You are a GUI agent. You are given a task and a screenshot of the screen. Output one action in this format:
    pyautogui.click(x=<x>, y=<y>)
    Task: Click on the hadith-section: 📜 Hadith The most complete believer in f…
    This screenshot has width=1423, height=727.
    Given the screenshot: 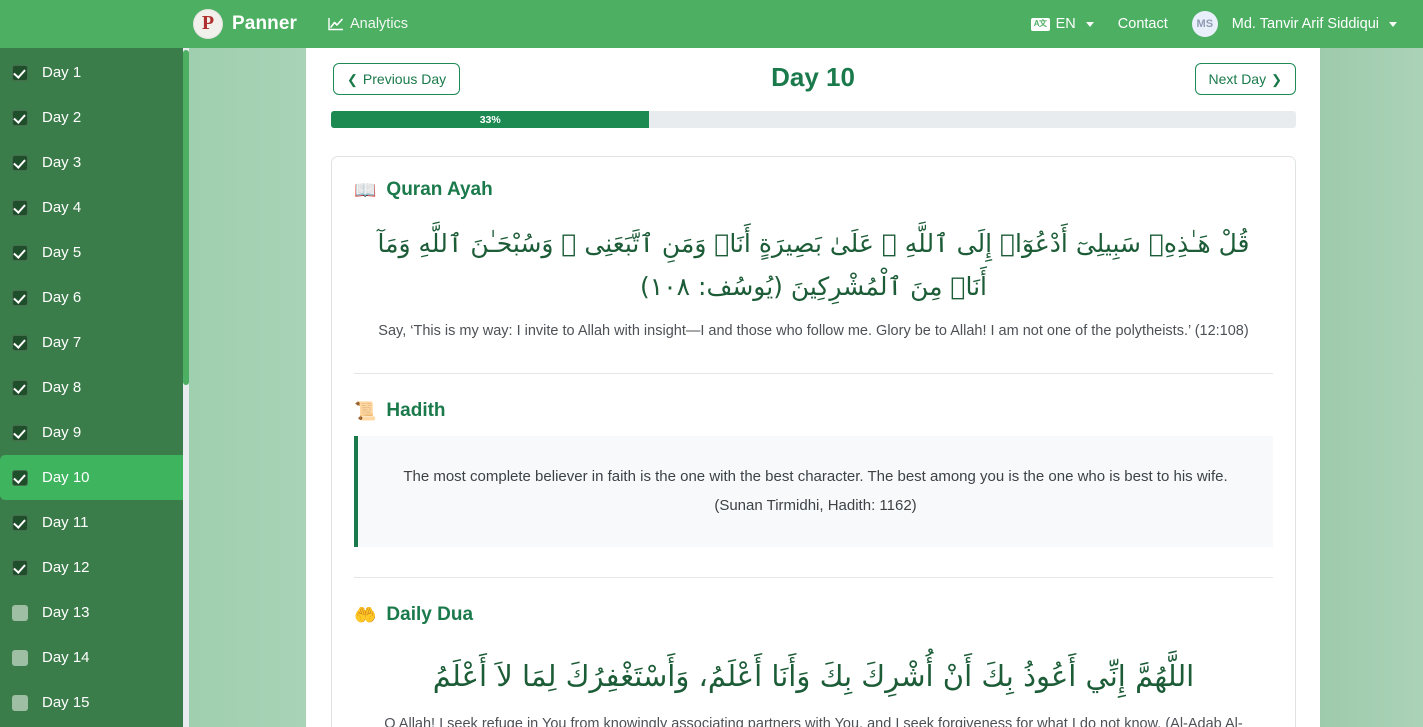 What is the action you would take?
    pyautogui.click(x=813, y=473)
    